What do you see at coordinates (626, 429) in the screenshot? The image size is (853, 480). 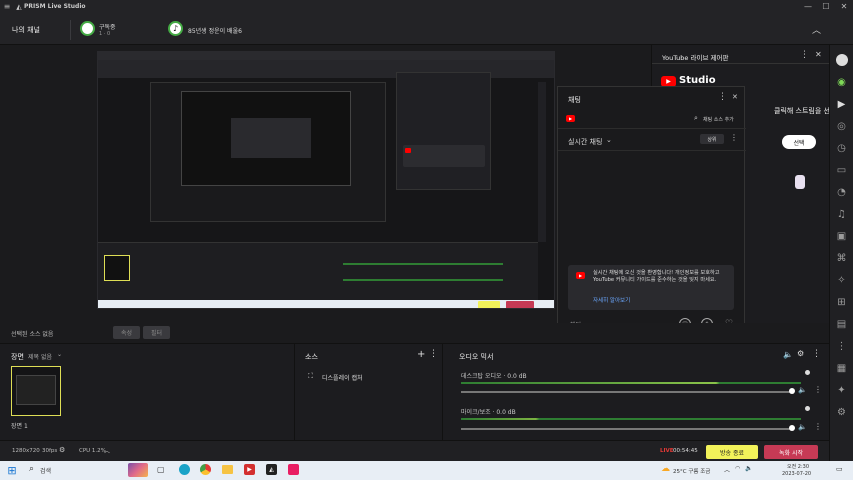 I see `mic-audio-slider` at bounding box center [626, 429].